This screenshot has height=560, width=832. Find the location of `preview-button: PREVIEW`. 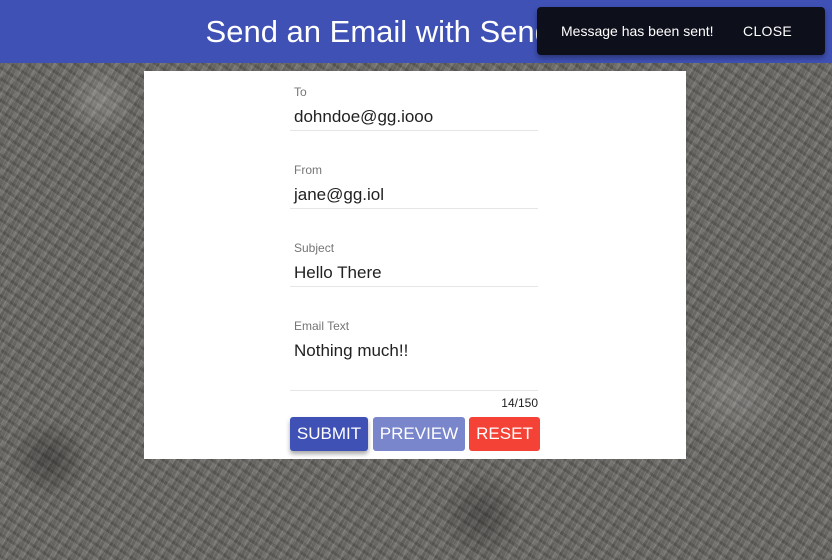

preview-button: PREVIEW is located at coordinates (419, 434).